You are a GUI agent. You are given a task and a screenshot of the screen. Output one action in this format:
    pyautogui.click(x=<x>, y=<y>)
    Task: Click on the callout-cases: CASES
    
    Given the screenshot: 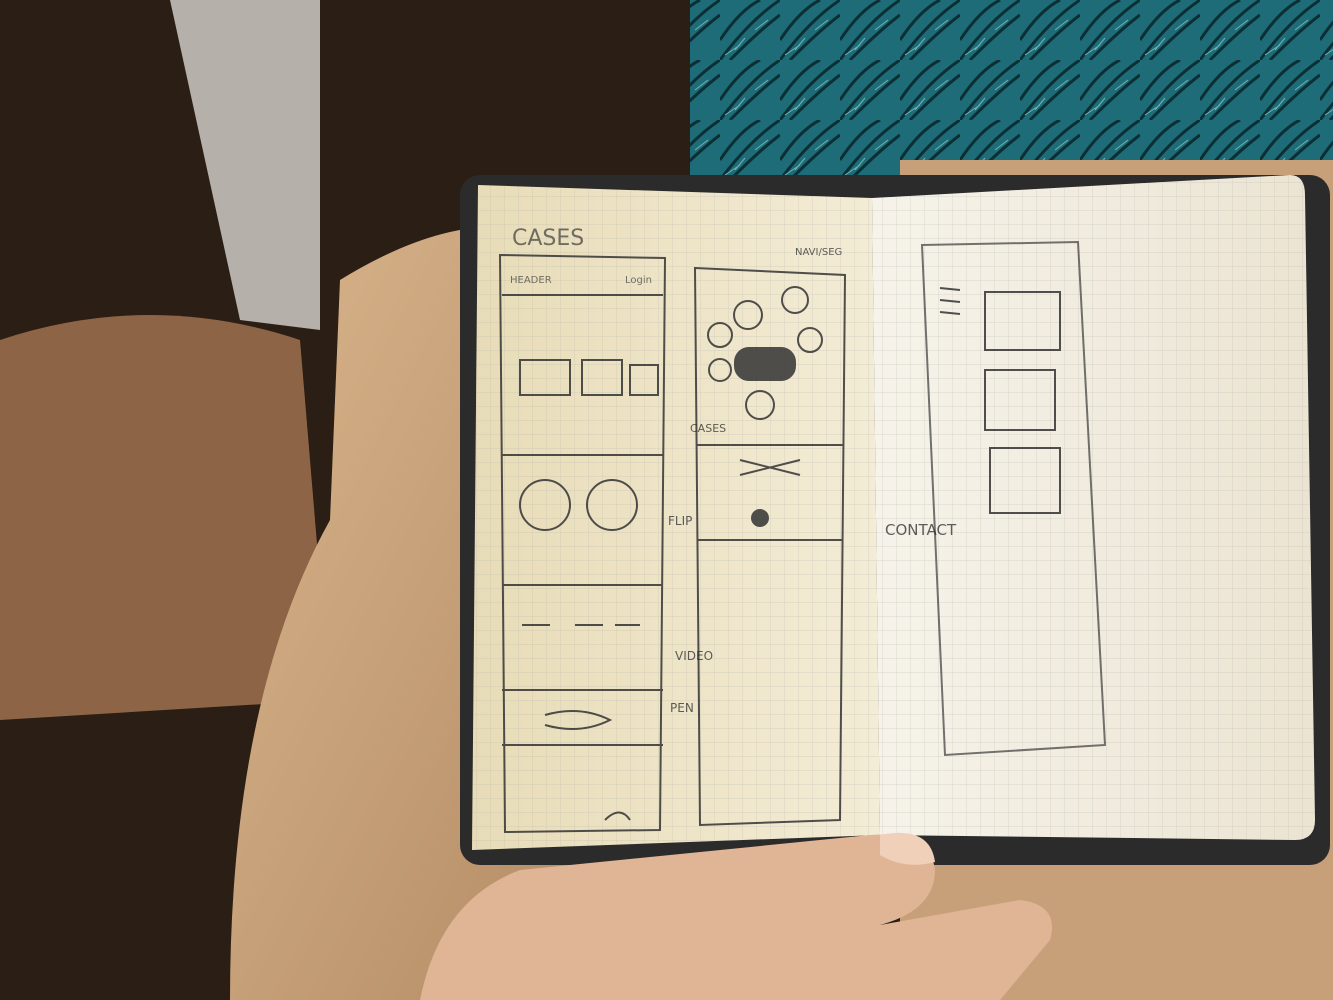 What is the action you would take?
    pyautogui.click(x=708, y=428)
    